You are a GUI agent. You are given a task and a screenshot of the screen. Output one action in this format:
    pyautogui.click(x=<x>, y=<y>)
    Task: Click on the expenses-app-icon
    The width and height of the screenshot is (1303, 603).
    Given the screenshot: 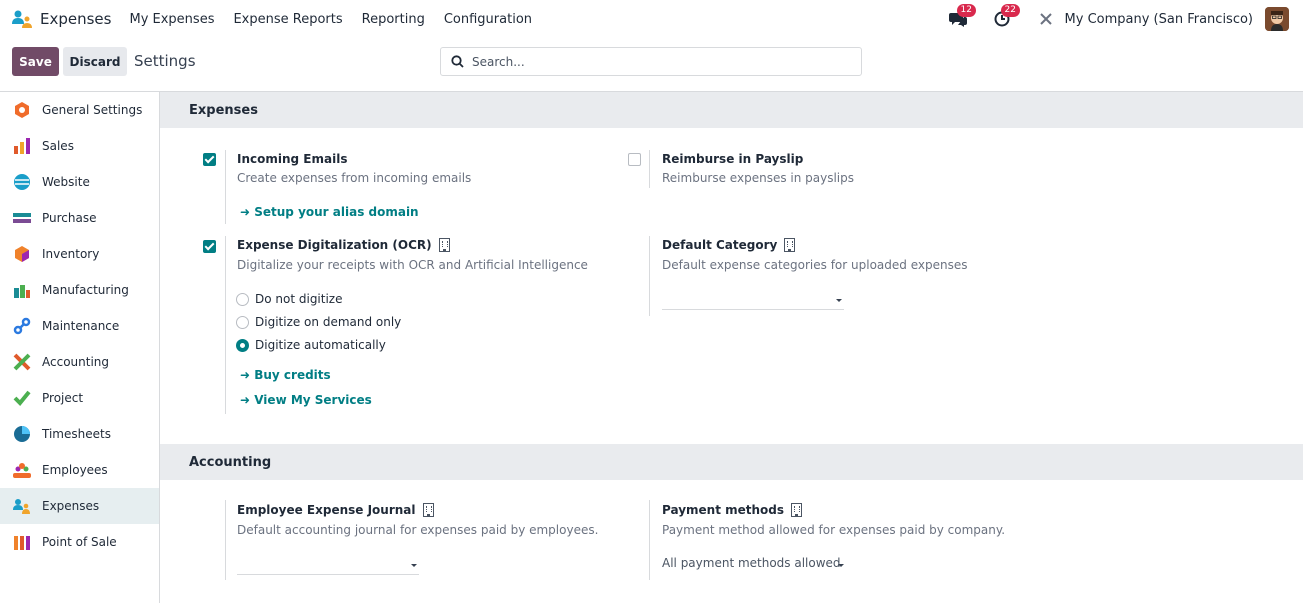 What is the action you would take?
    pyautogui.click(x=22, y=19)
    